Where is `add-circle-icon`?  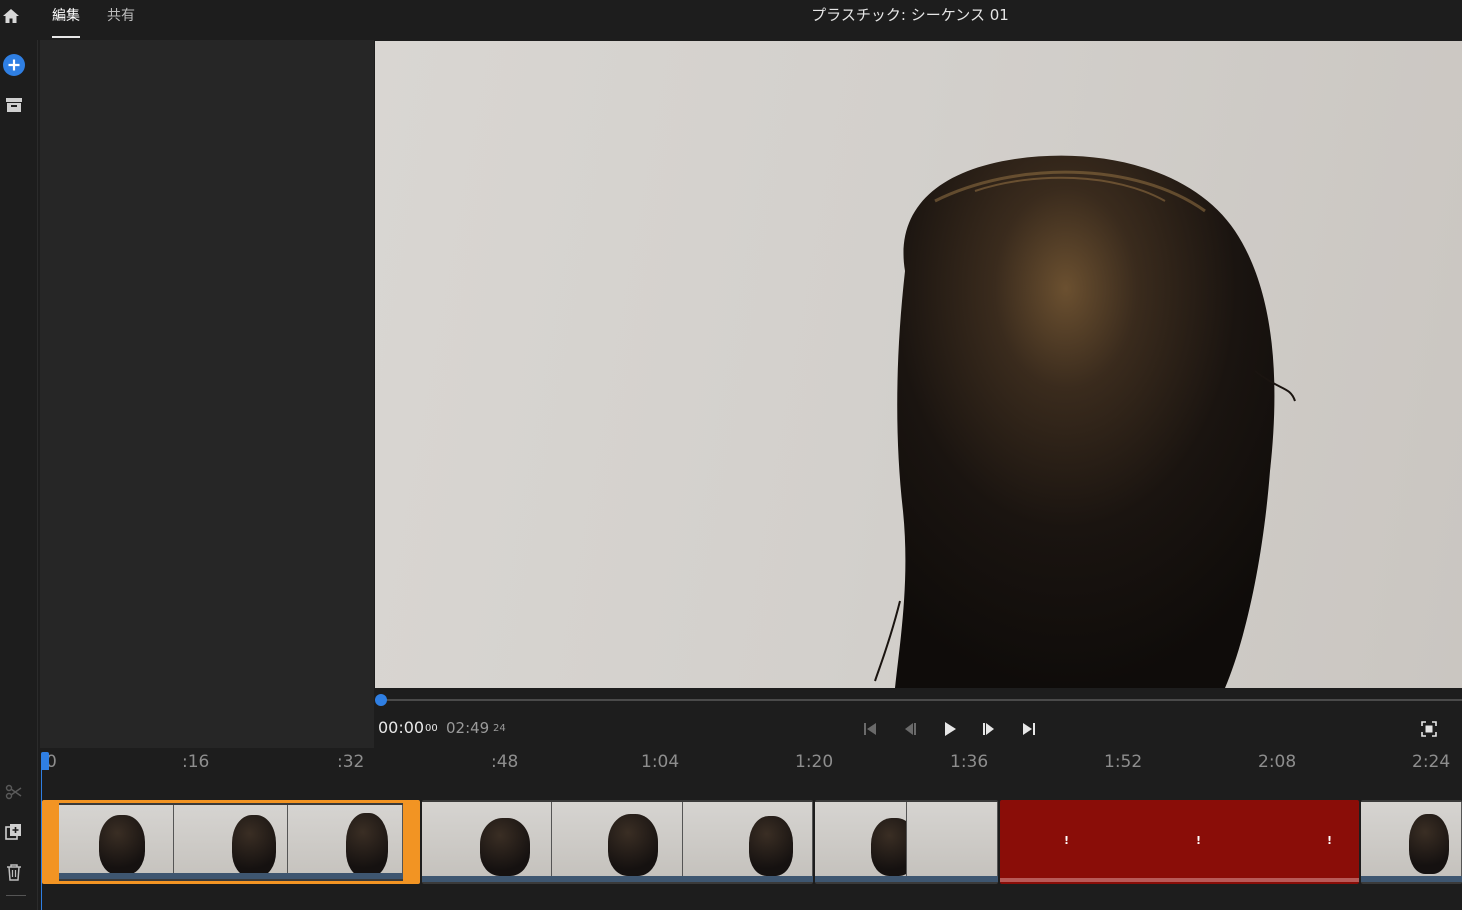
add-circle-icon is located at coordinates (14, 65).